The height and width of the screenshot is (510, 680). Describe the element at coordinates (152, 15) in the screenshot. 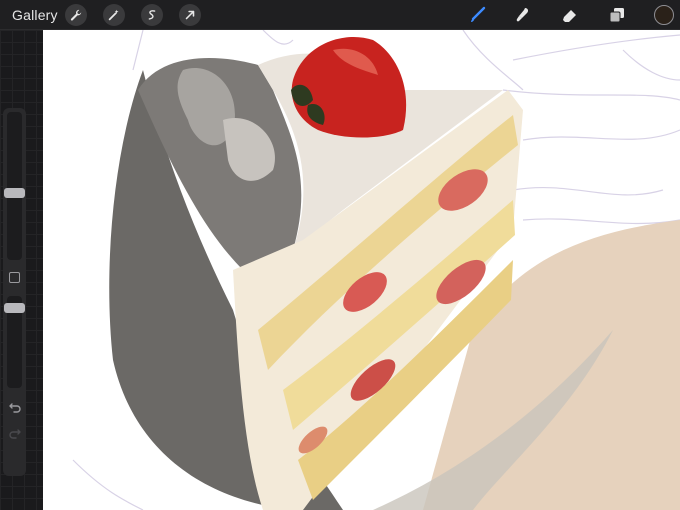

I see `selection-icon` at that location.